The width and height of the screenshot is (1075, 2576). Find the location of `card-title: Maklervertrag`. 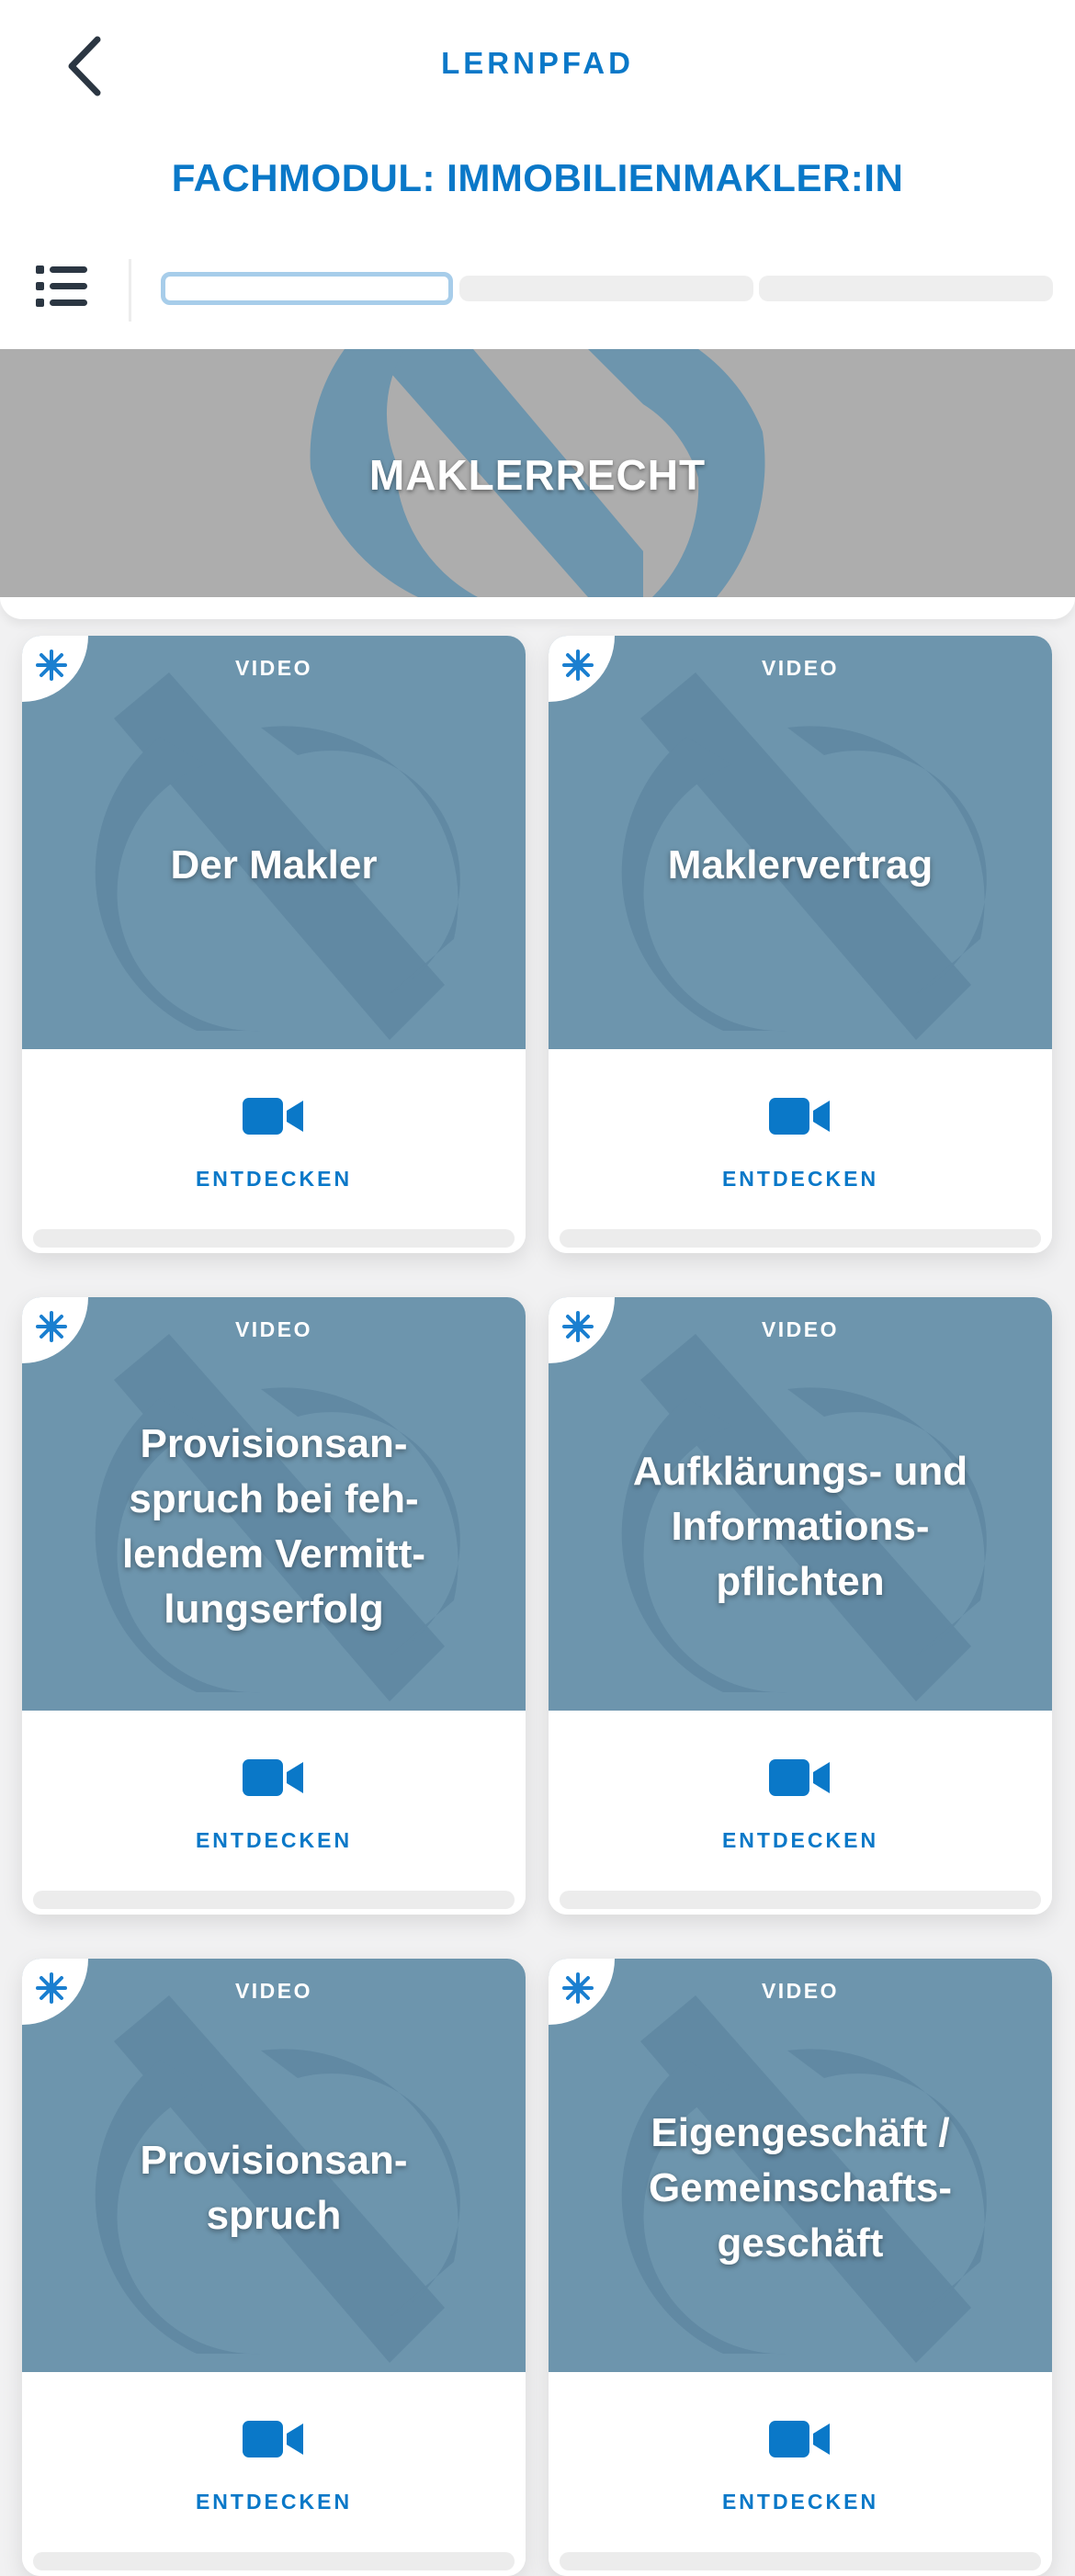

card-title: Maklervertrag is located at coordinates (800, 864).